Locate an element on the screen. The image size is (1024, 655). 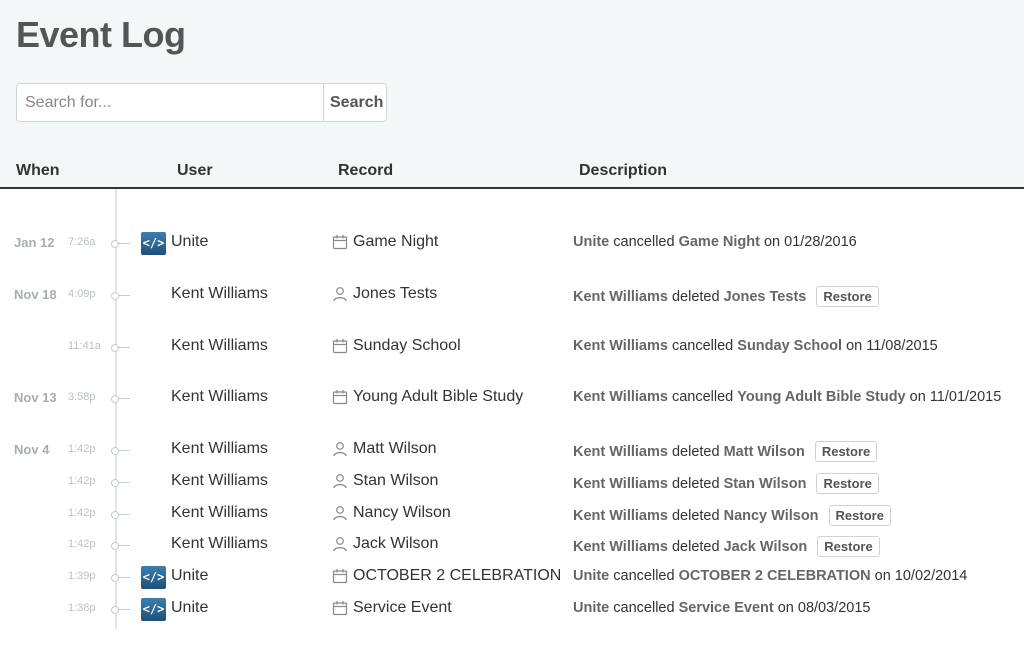
column-header-record: Record is located at coordinates (366, 170).